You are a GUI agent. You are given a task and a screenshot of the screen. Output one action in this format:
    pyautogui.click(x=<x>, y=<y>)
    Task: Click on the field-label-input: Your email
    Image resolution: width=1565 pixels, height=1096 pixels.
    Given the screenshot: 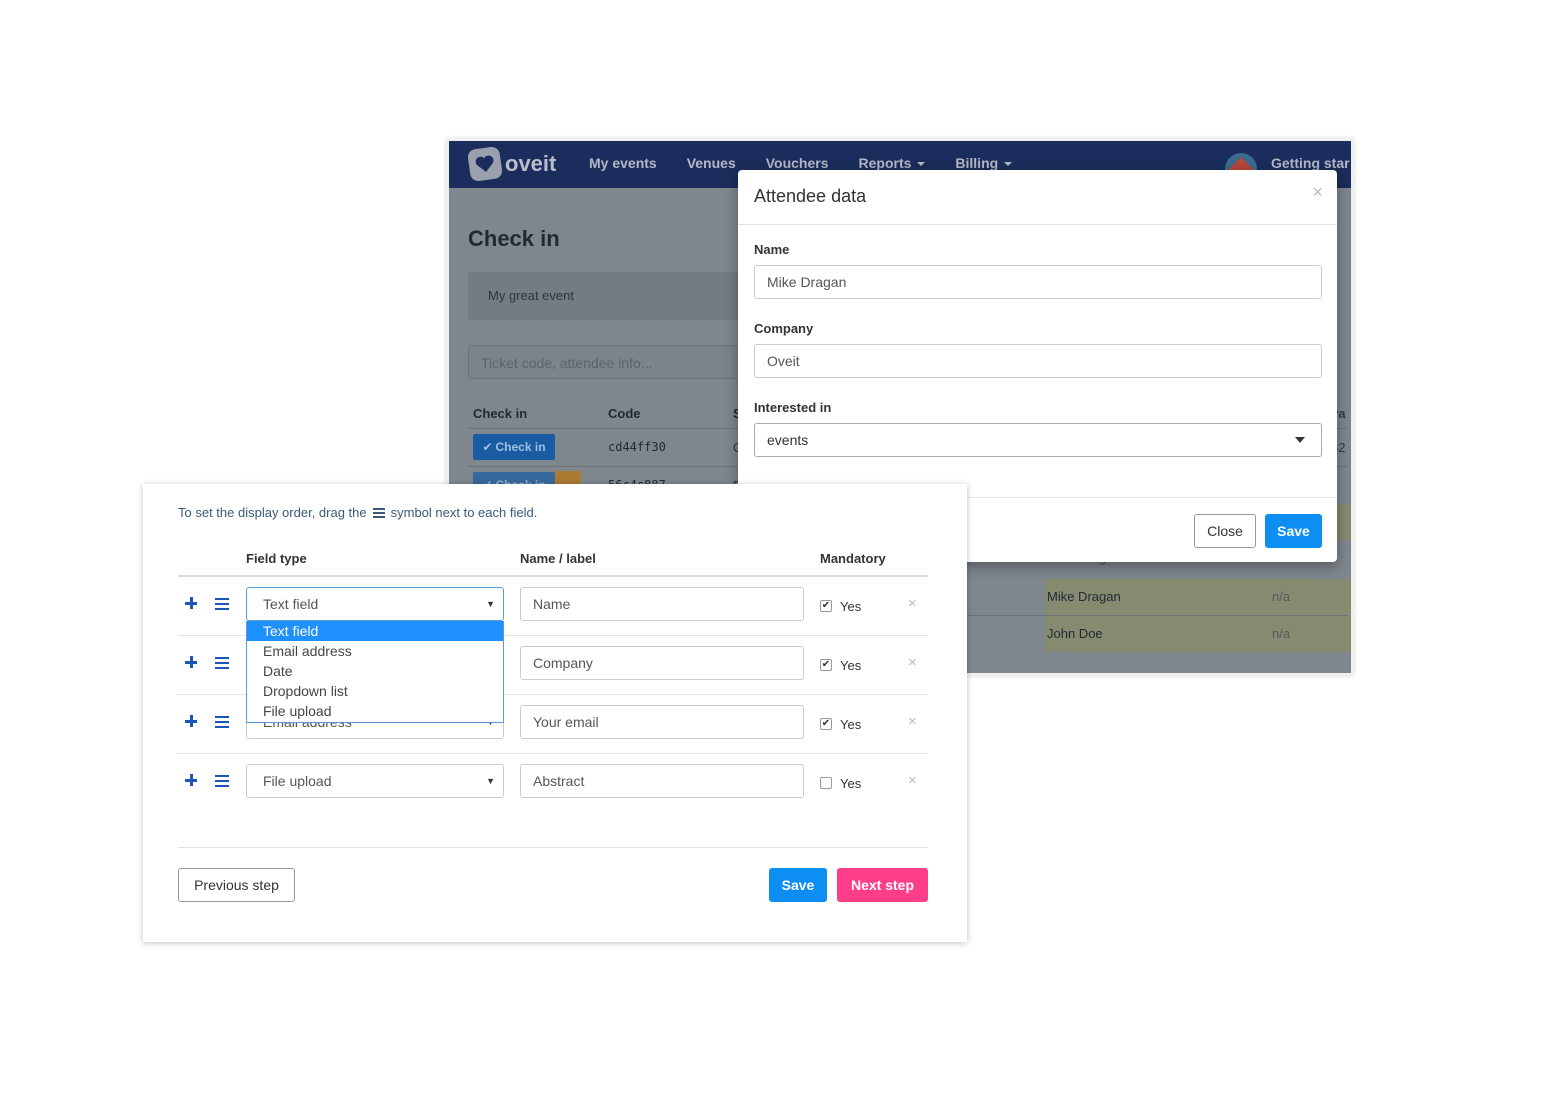 What is the action you would take?
    pyautogui.click(x=662, y=722)
    